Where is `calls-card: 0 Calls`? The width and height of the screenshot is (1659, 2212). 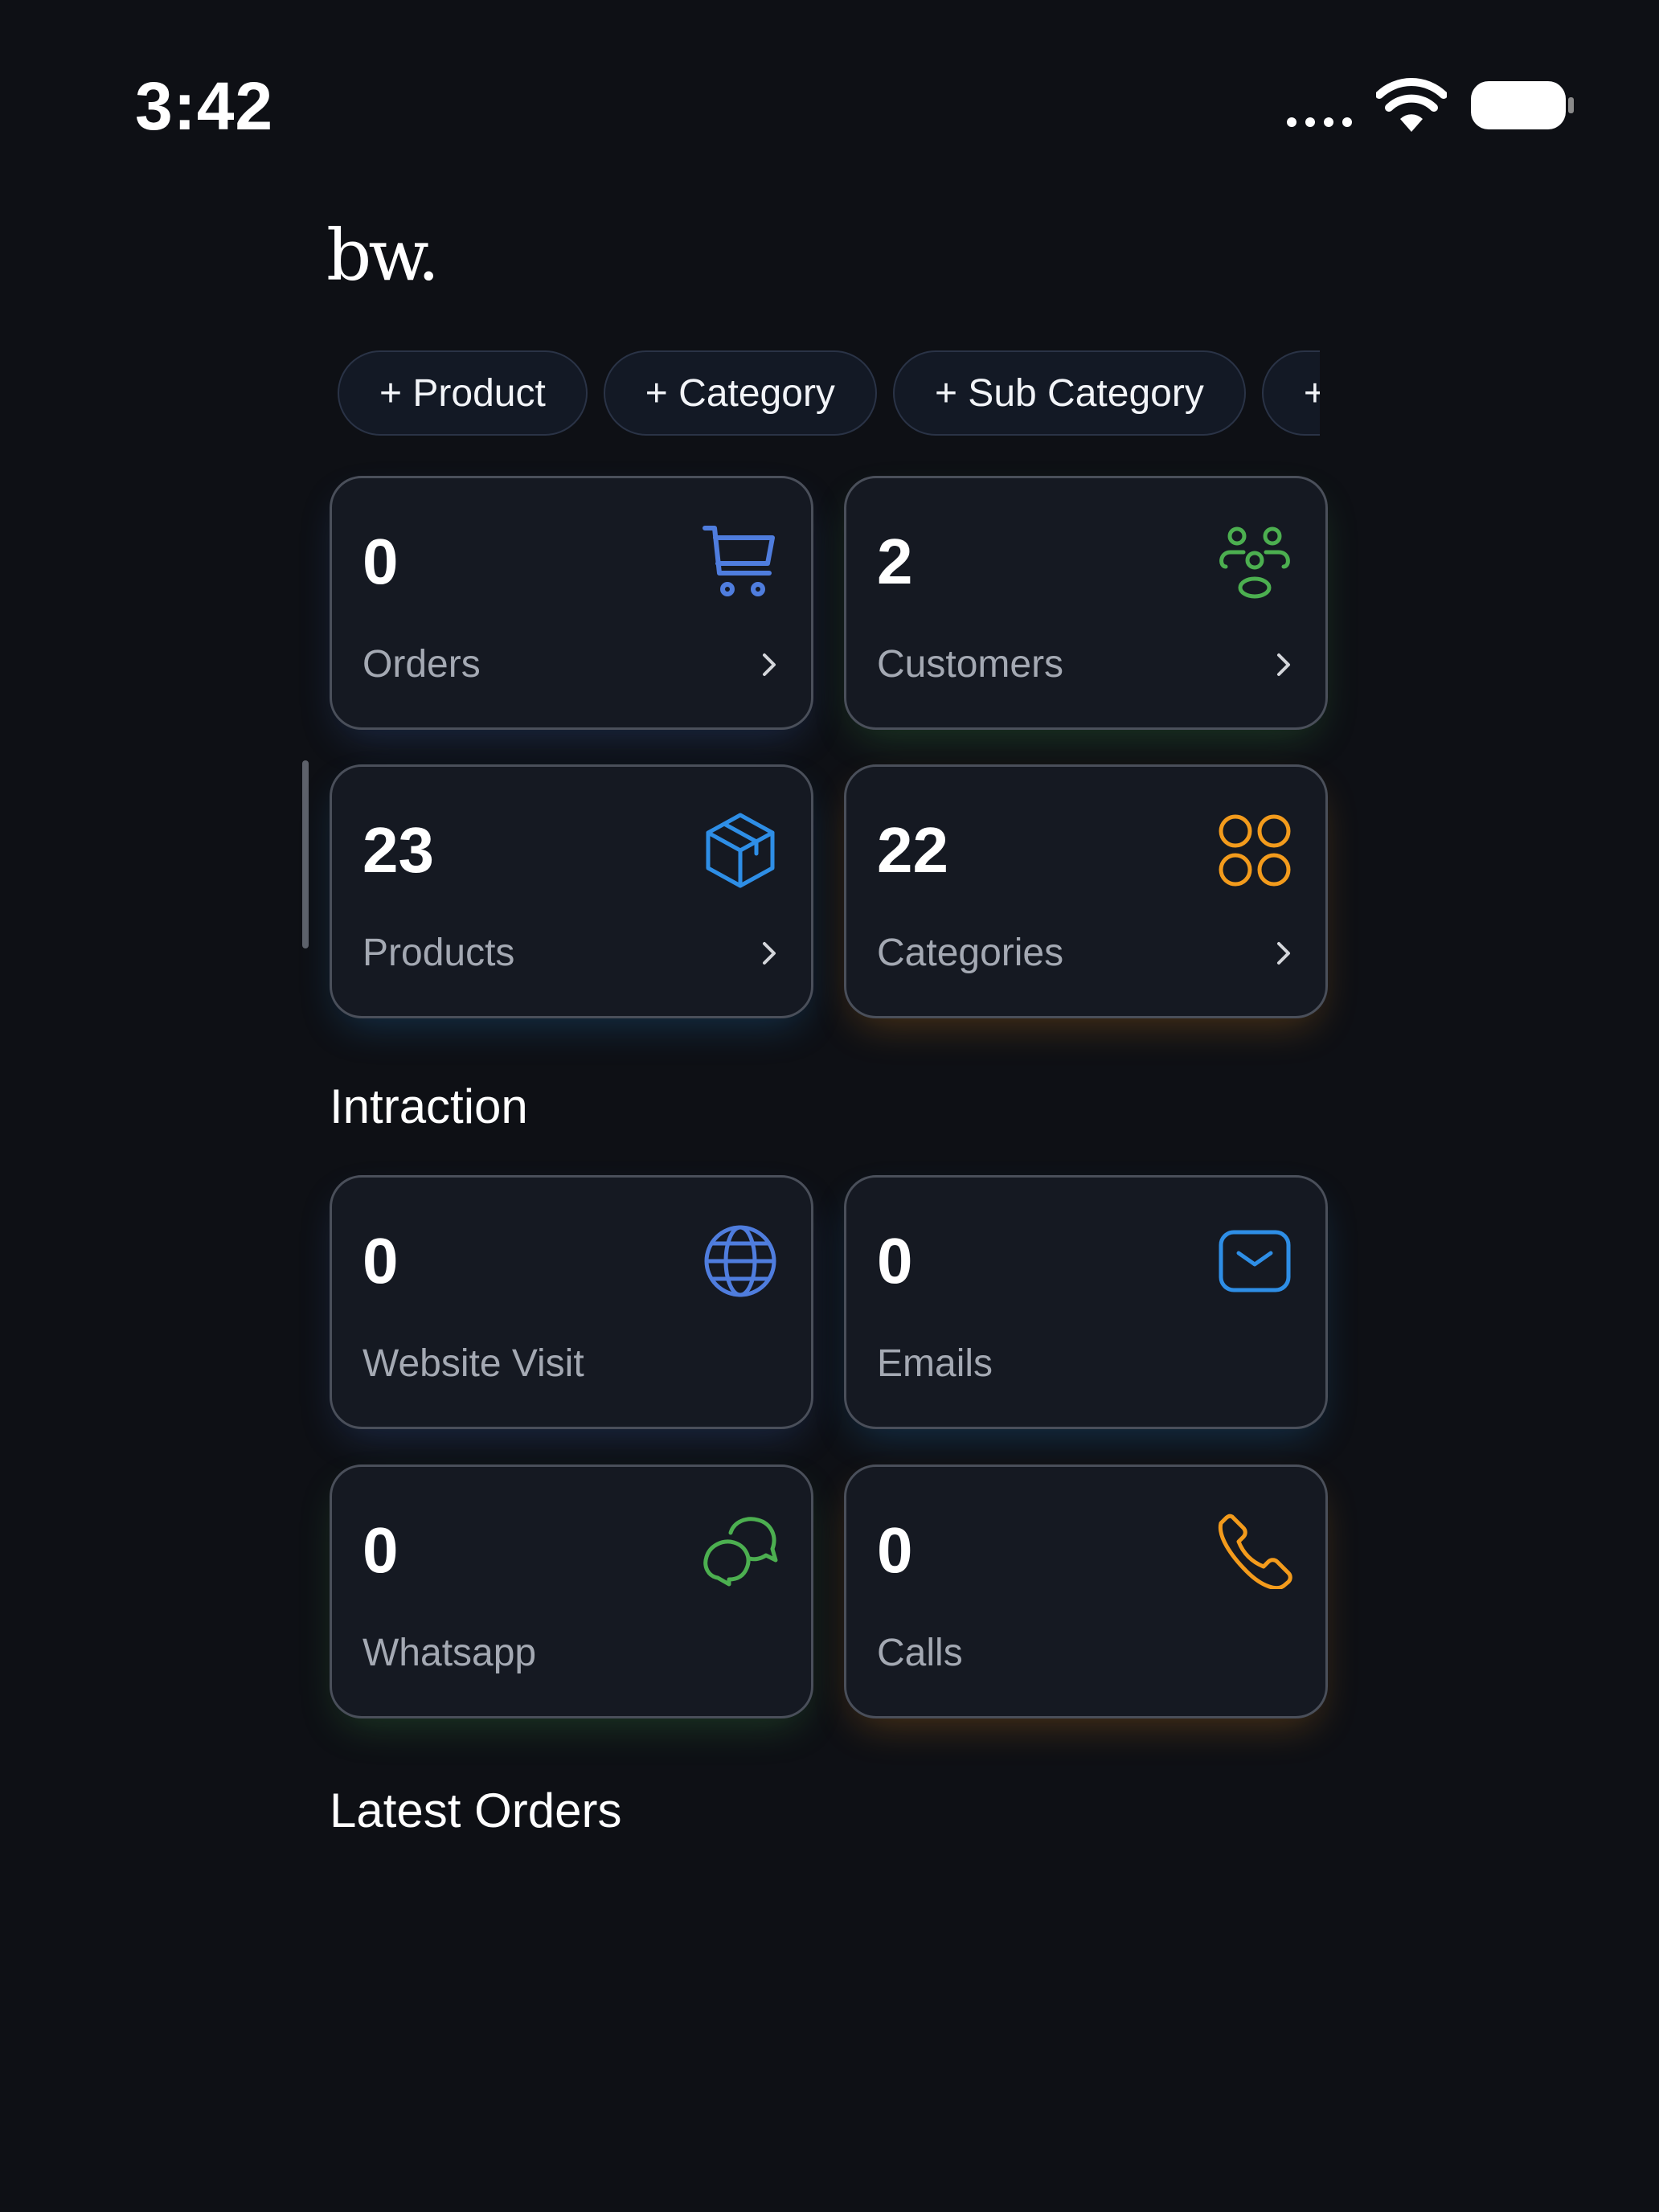
calls-card: 0 Calls is located at coordinates (1086, 1591).